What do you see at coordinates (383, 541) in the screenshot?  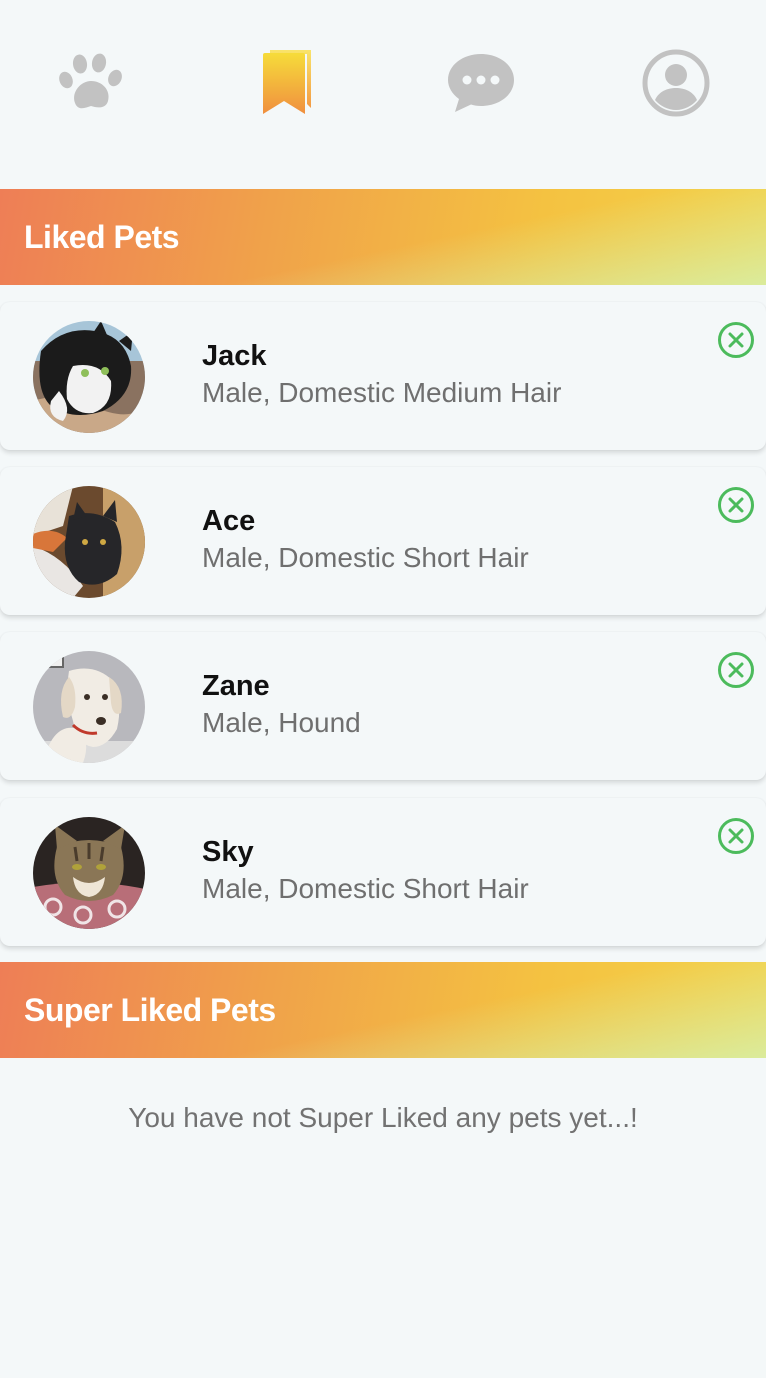 I see `pet-card: Ace Male, Domestic Short Hair` at bounding box center [383, 541].